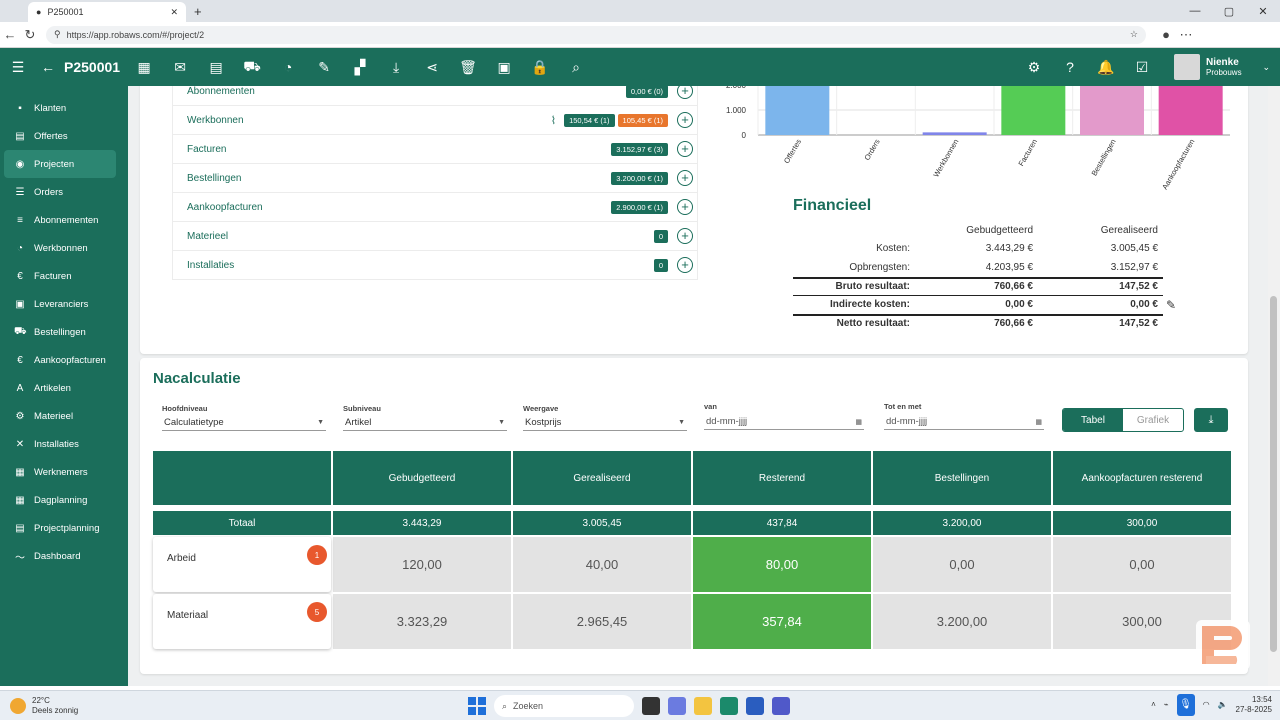 This screenshot has height=720, width=1280. I want to click on back-arrow-icon: ←, so click(48, 67).